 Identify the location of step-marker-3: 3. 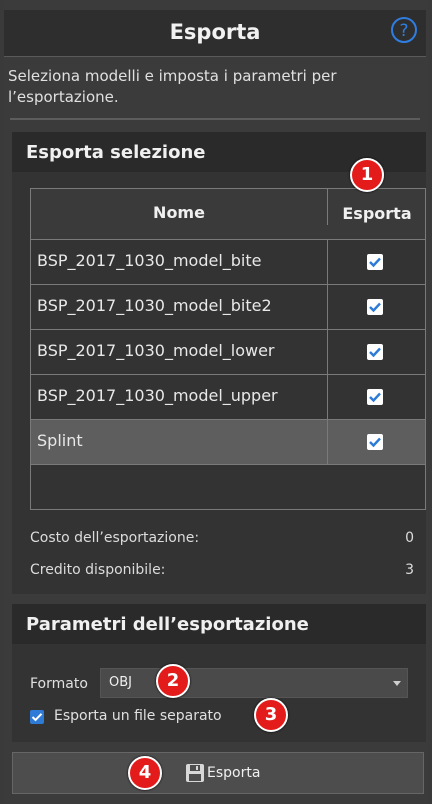
(271, 715).